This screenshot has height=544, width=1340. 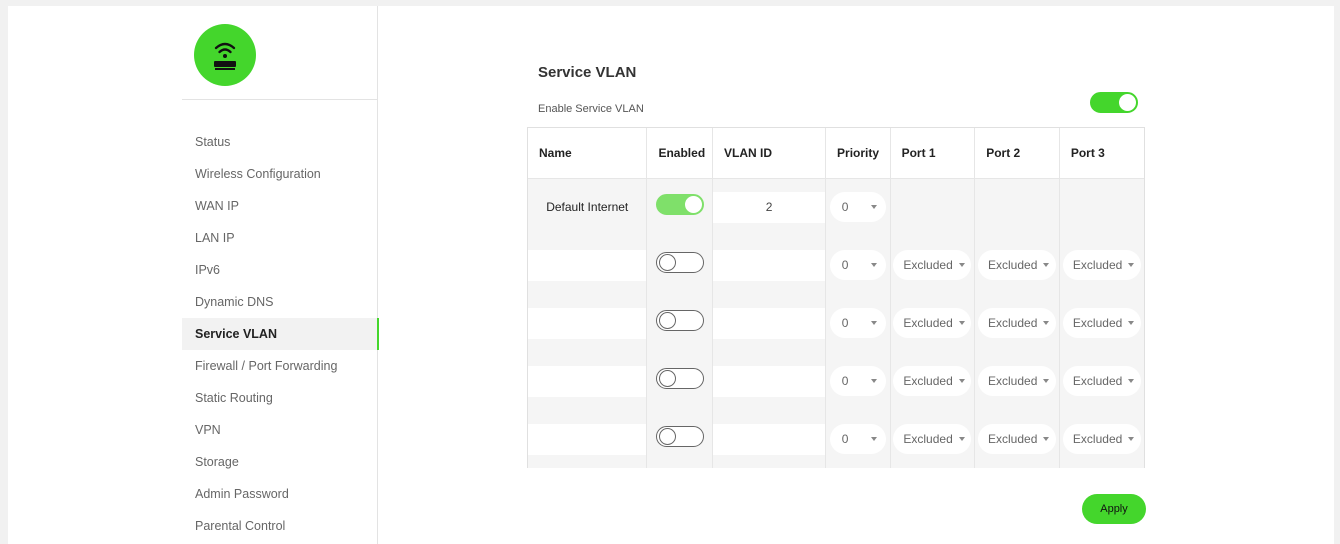 I want to click on row-2-vlan-id-input, so click(x=769, y=323).